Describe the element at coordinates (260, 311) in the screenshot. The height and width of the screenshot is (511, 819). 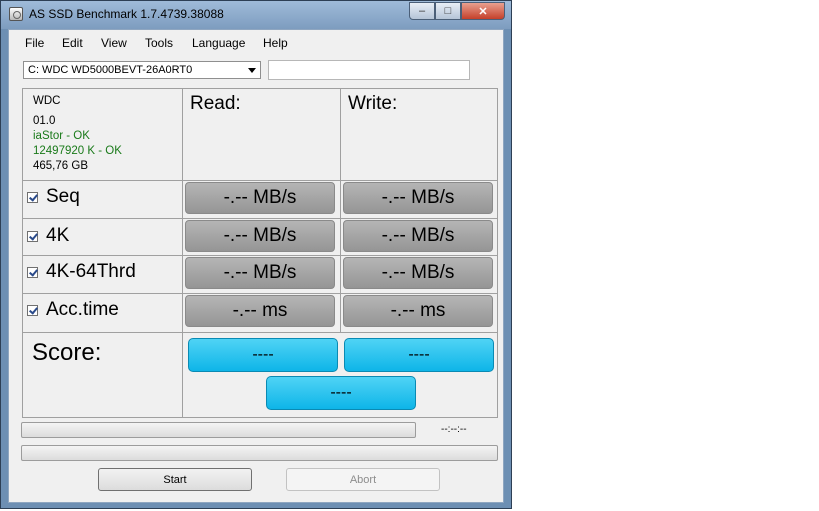
I see `acctime-read-result: -.-- ms` at that location.